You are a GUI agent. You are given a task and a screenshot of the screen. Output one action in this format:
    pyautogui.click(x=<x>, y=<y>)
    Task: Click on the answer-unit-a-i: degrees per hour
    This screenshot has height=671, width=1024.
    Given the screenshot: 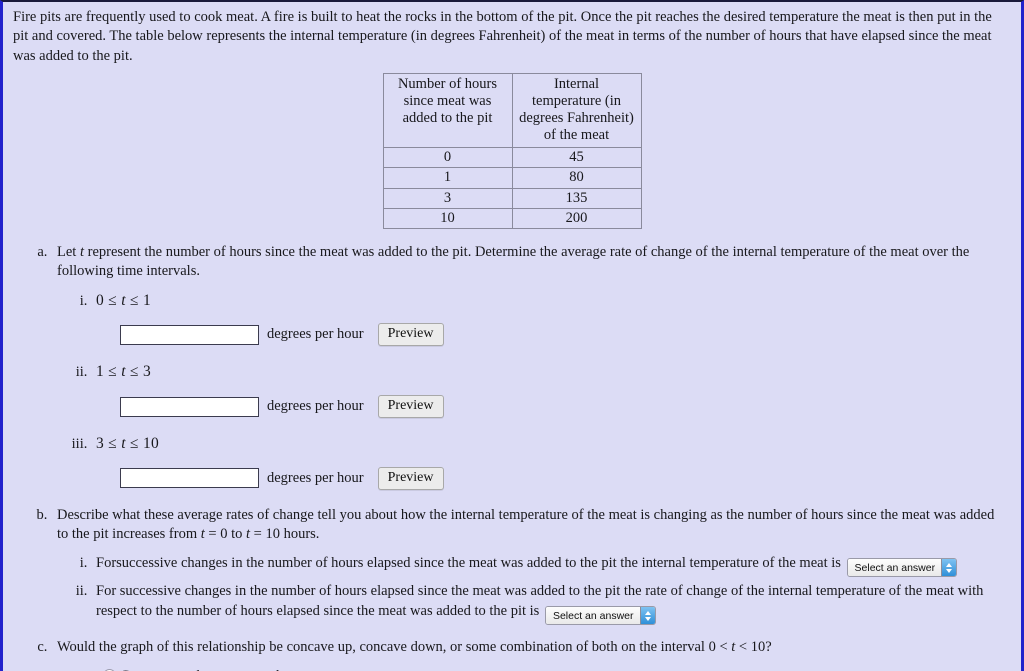 What is the action you would take?
    pyautogui.click(x=315, y=334)
    